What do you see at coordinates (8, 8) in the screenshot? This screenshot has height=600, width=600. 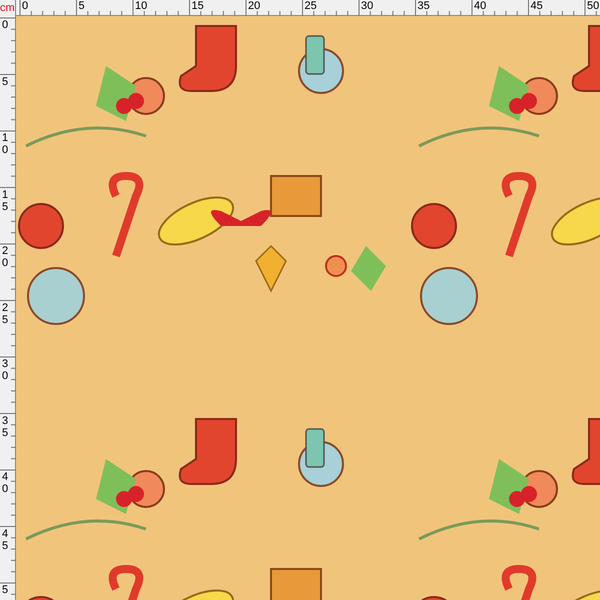 I see `ruler-unit-label: cm` at bounding box center [8, 8].